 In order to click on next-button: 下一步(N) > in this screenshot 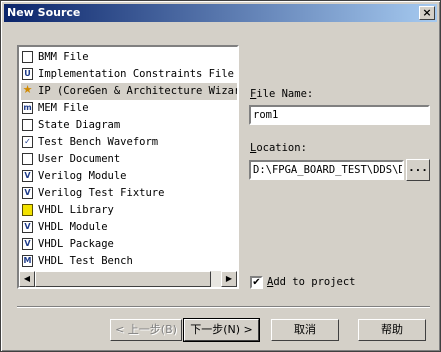, I will do `click(221, 330)`.